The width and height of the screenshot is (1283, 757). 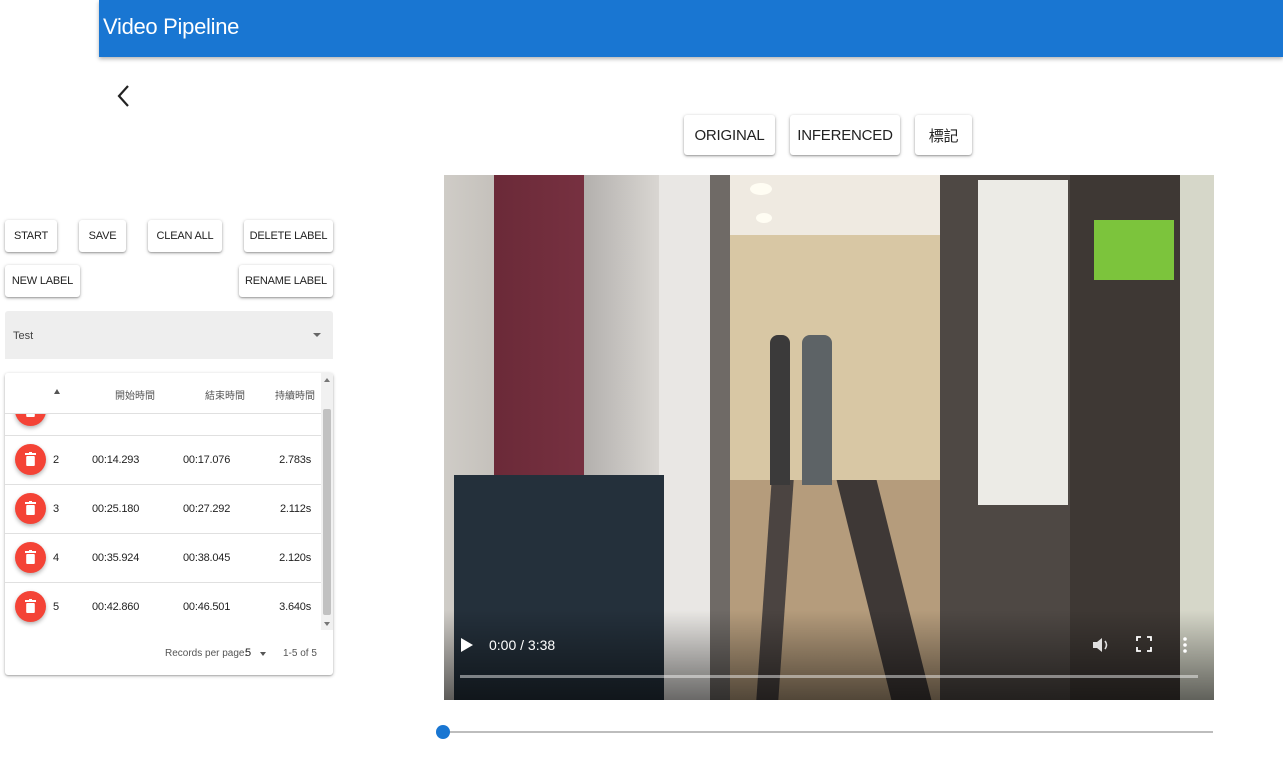 I want to click on scroll-up-icon, so click(x=327, y=380).